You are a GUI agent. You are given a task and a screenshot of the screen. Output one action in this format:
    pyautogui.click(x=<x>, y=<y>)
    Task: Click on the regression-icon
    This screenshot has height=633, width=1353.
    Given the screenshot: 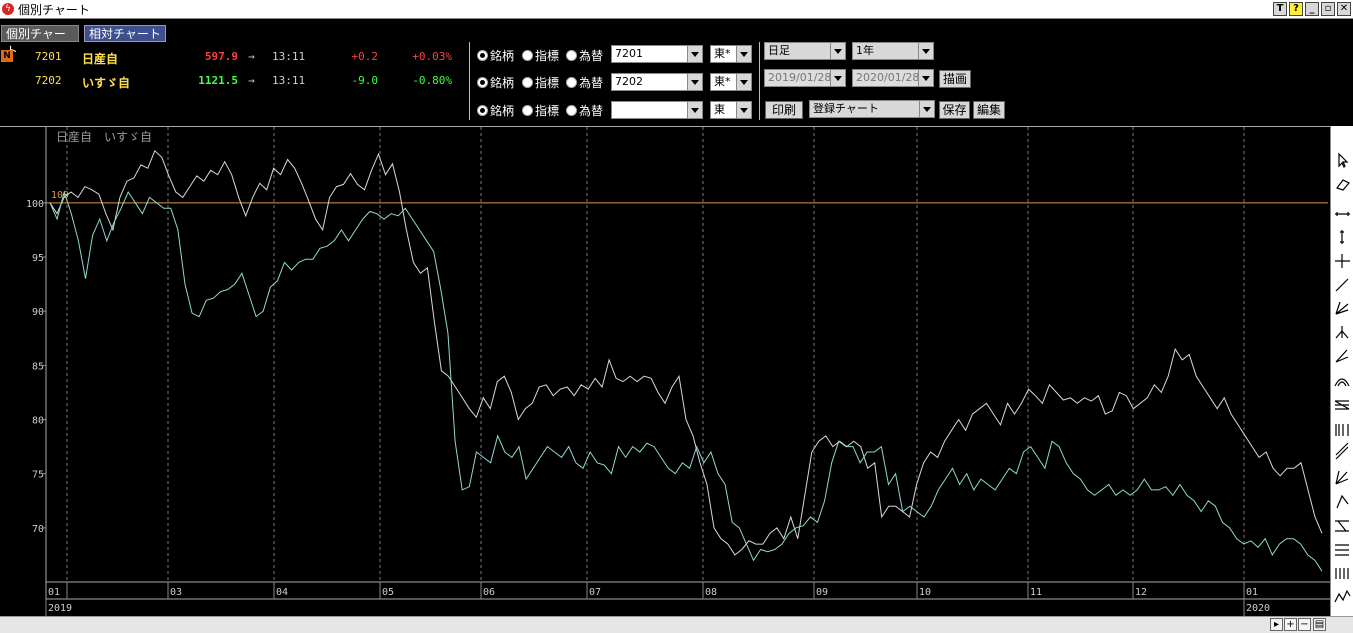 What is the action you would take?
    pyautogui.click(x=1342, y=550)
    